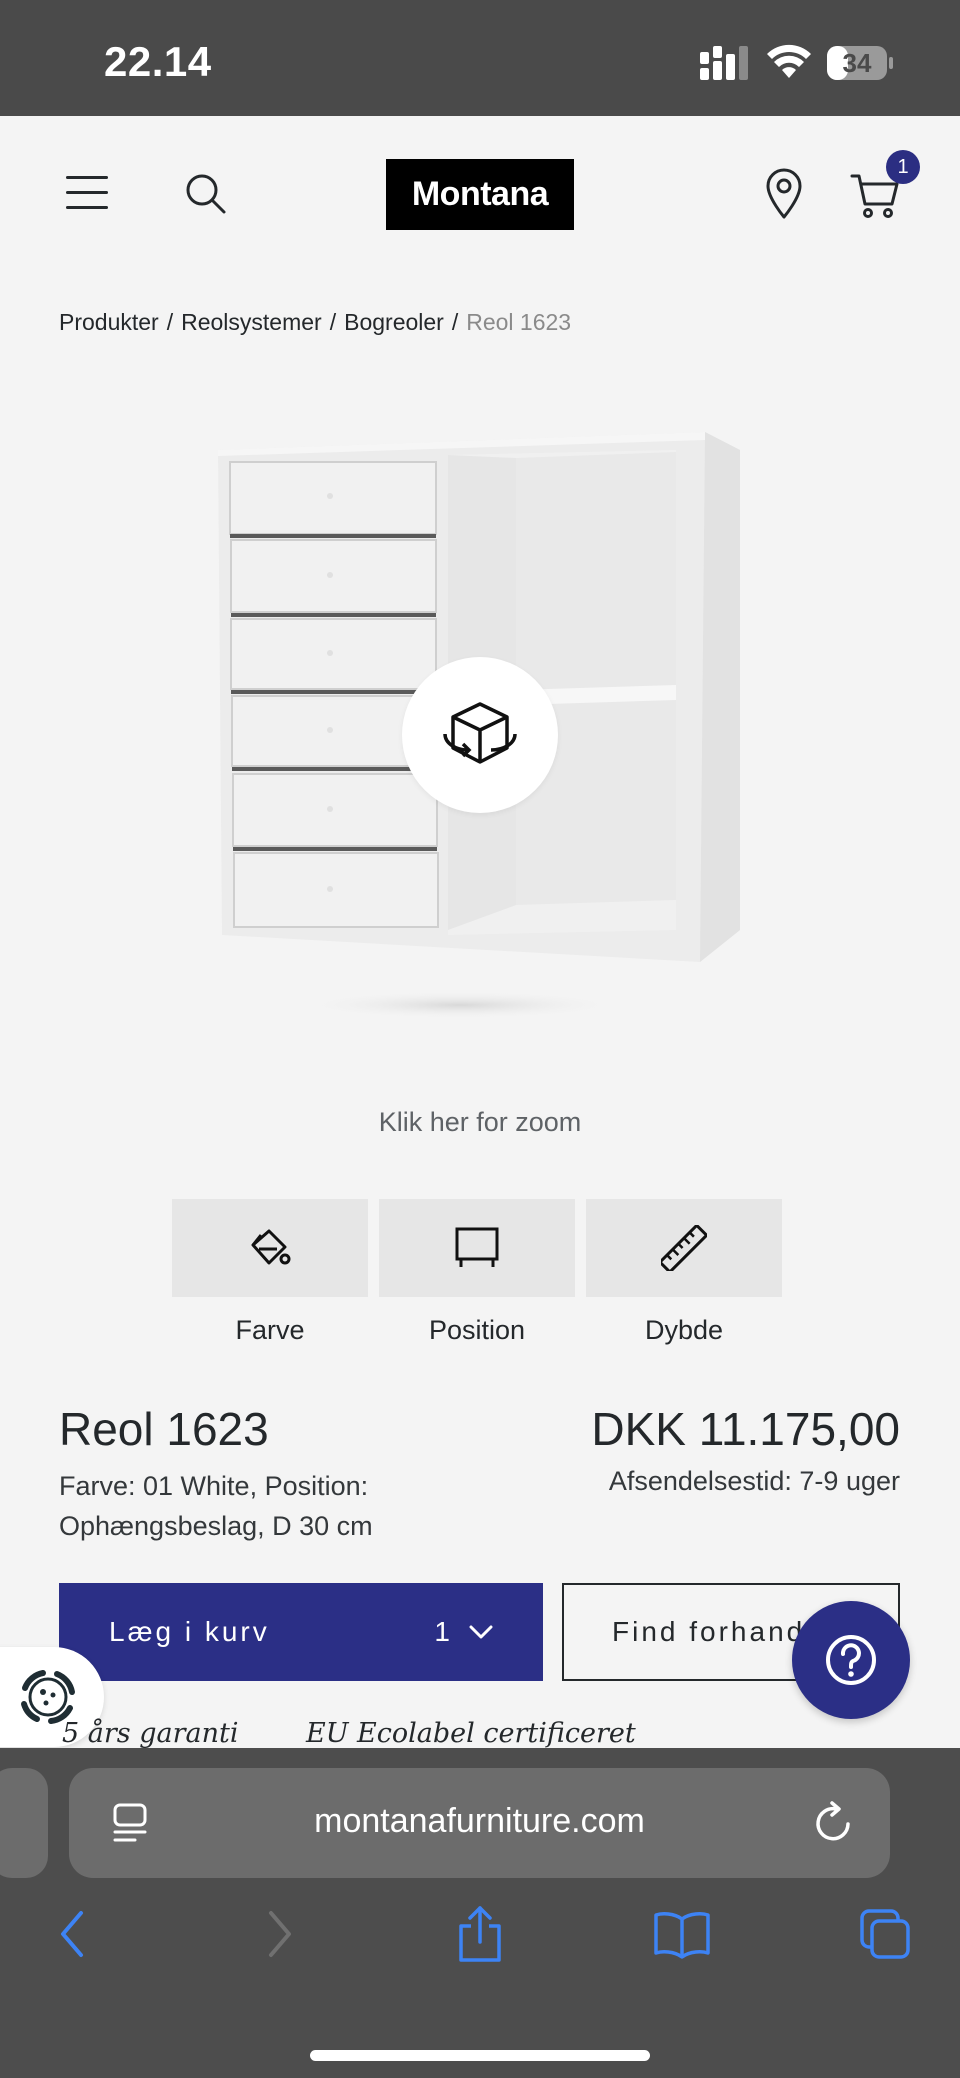 This screenshot has height=2078, width=960. Describe the element at coordinates (150, 1733) in the screenshot. I see `usp-warranty: 5 års garanti` at that location.